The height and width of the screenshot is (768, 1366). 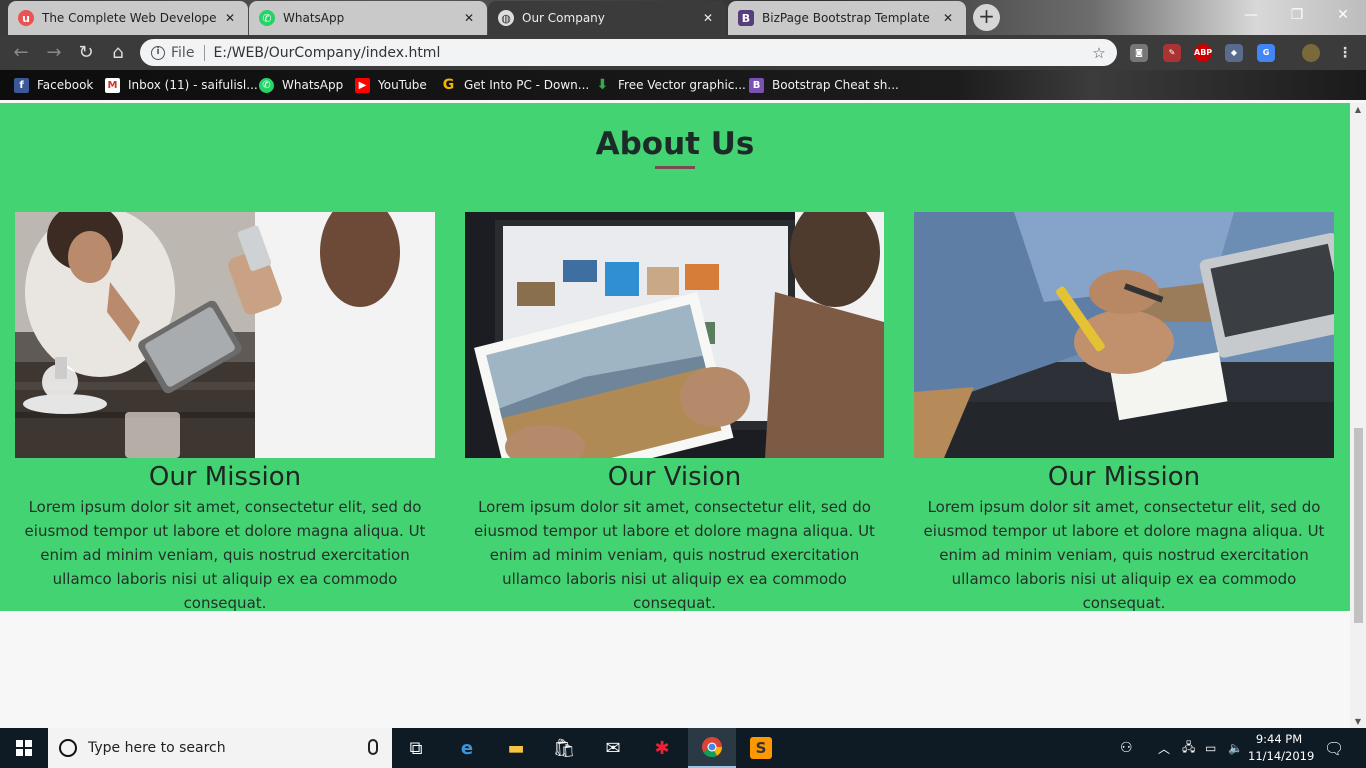 What do you see at coordinates (1164, 748) in the screenshot?
I see `tray-expand-icon: ︿` at bounding box center [1164, 748].